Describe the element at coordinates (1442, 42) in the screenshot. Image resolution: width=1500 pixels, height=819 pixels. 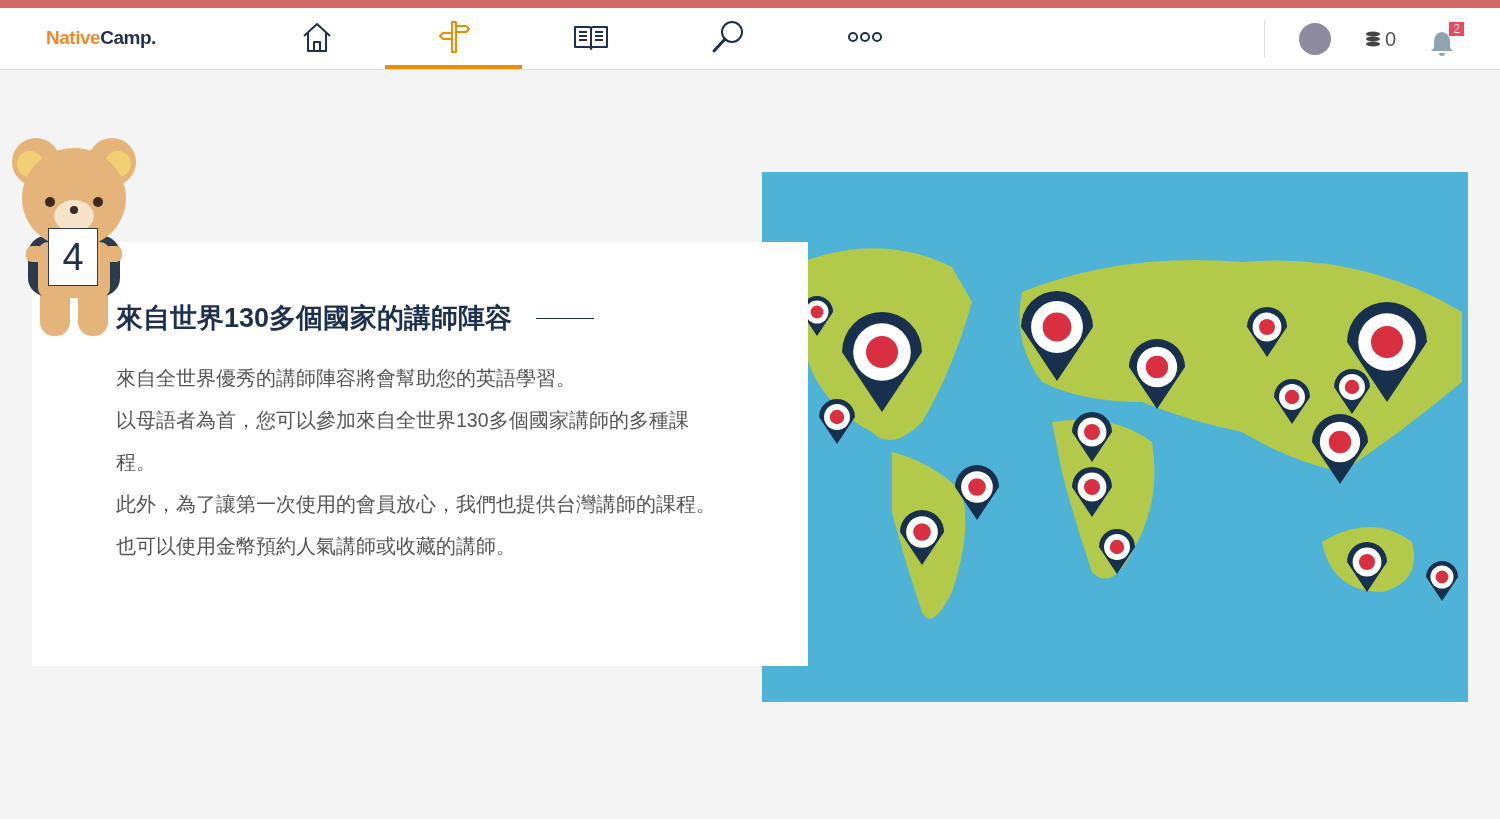
I see `bell-icon` at that location.